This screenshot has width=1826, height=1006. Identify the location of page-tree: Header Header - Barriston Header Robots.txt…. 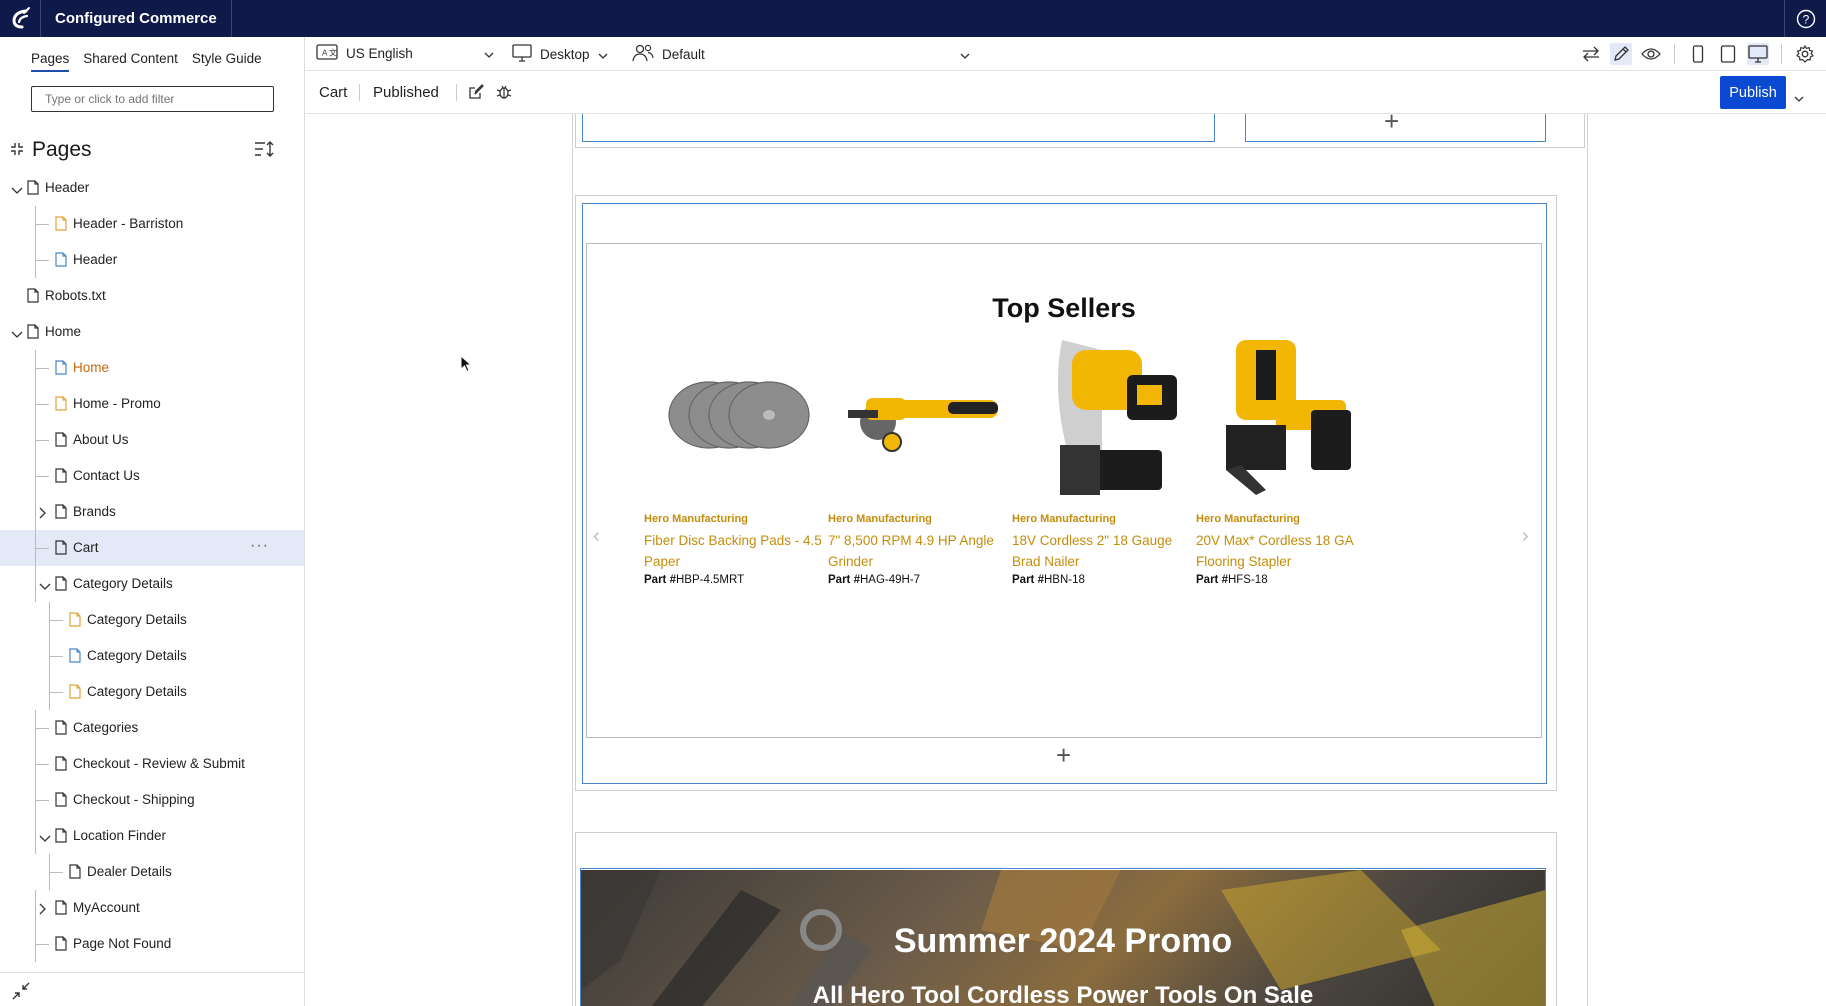
(152, 566).